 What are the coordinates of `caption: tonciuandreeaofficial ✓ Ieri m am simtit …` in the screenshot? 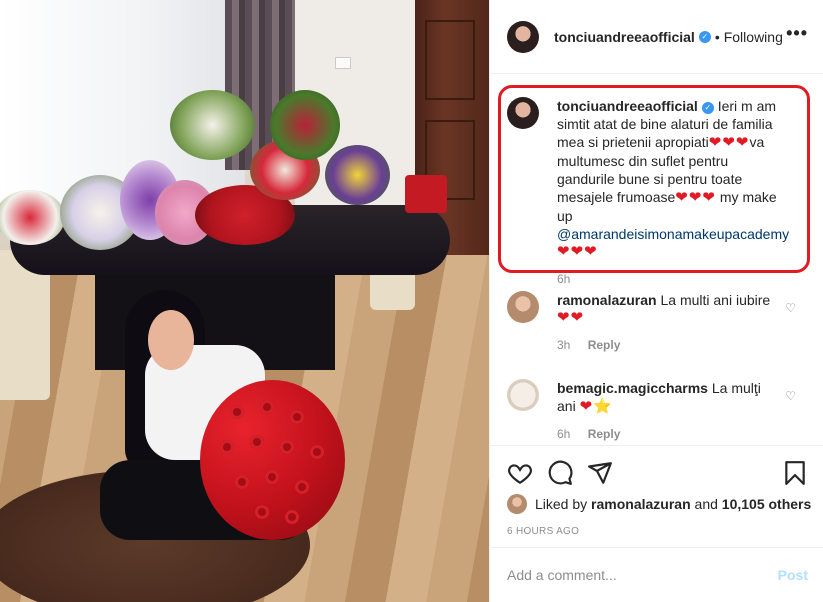 It's located at (648, 192).